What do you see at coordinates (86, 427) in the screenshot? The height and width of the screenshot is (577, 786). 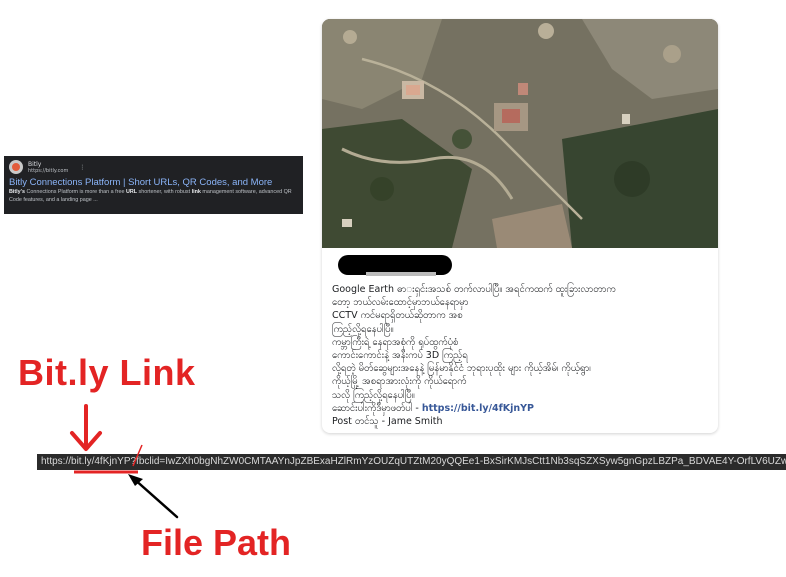 I see `down-arrow-icon` at bounding box center [86, 427].